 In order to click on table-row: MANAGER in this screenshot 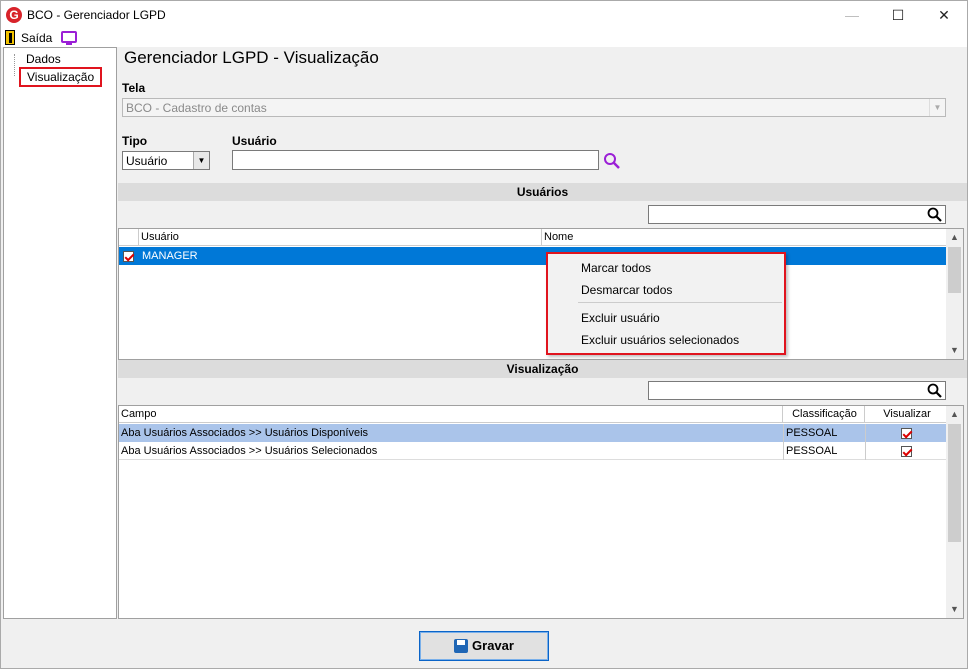, I will do `click(533, 256)`.